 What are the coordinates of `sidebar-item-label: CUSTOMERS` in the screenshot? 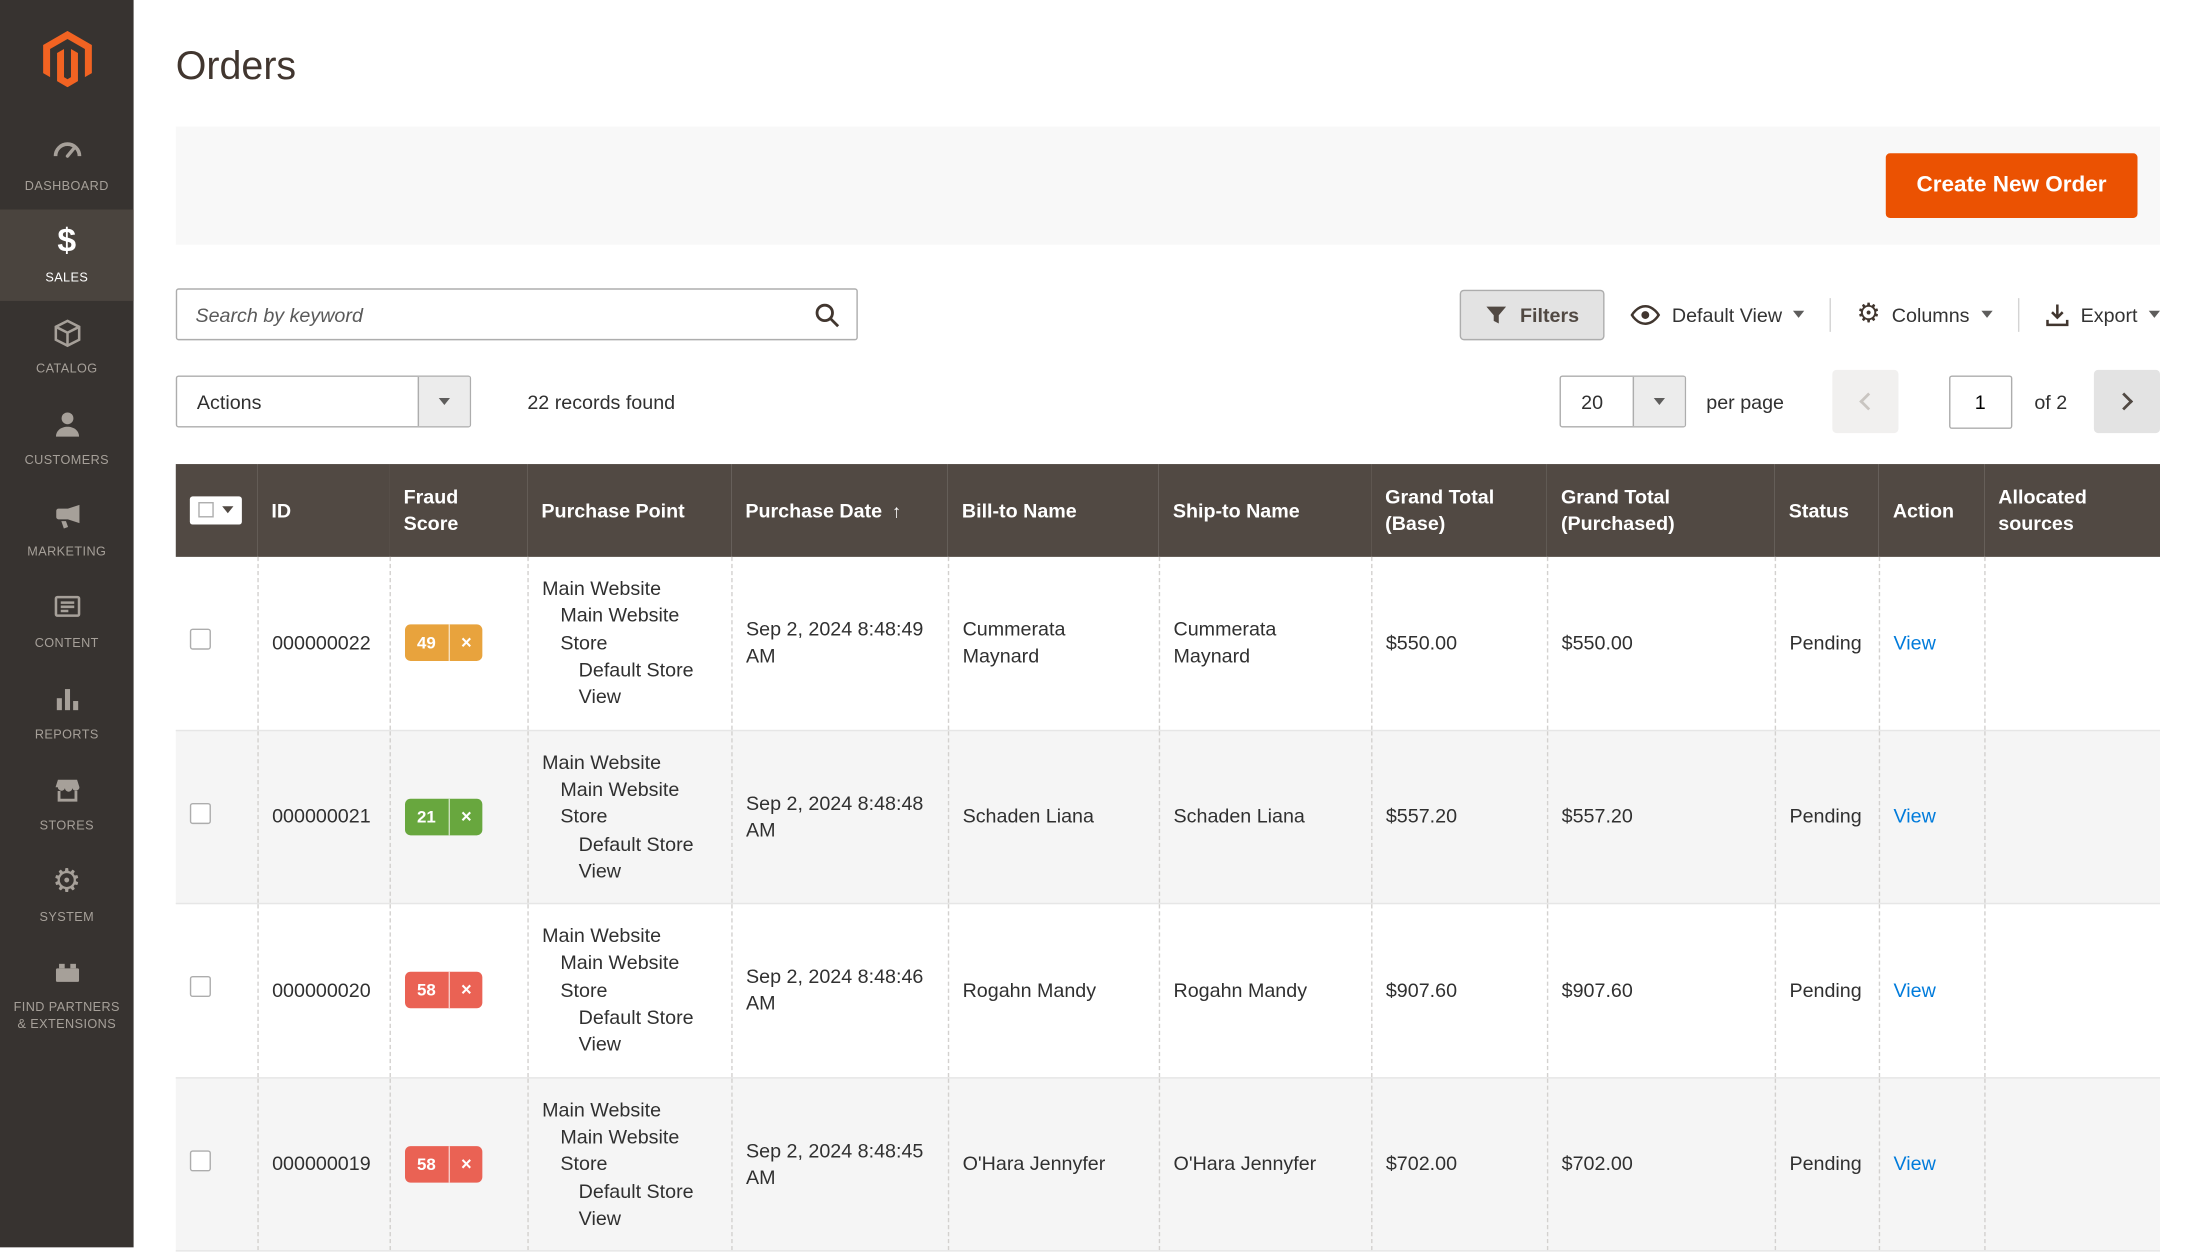 It's located at (67, 459).